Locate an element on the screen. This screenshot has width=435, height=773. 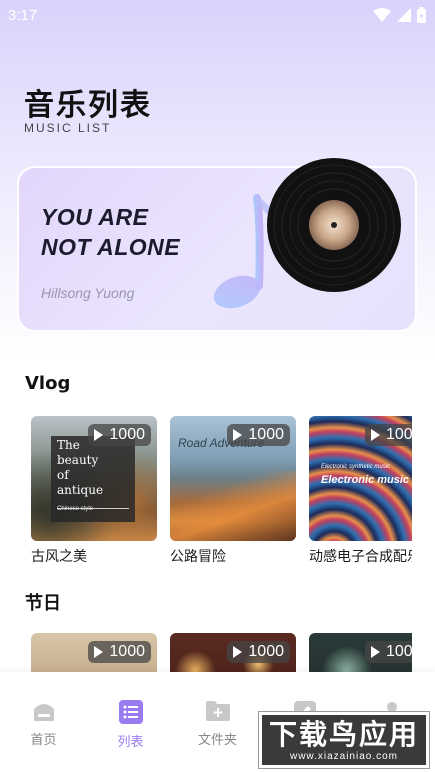
cover-text-line: of is located at coordinates (63, 475).